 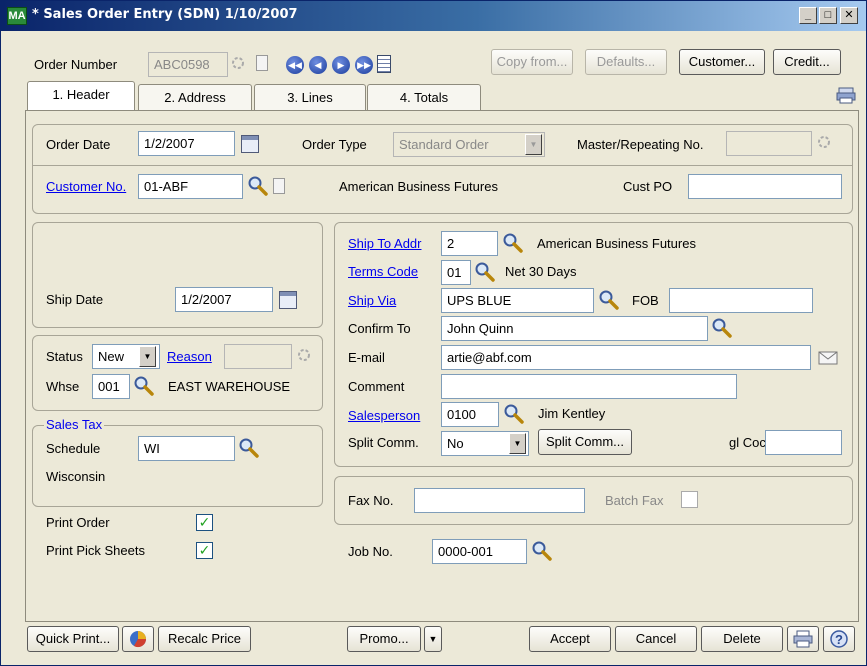 I want to click on cust-po-label: Cust PO, so click(x=648, y=186).